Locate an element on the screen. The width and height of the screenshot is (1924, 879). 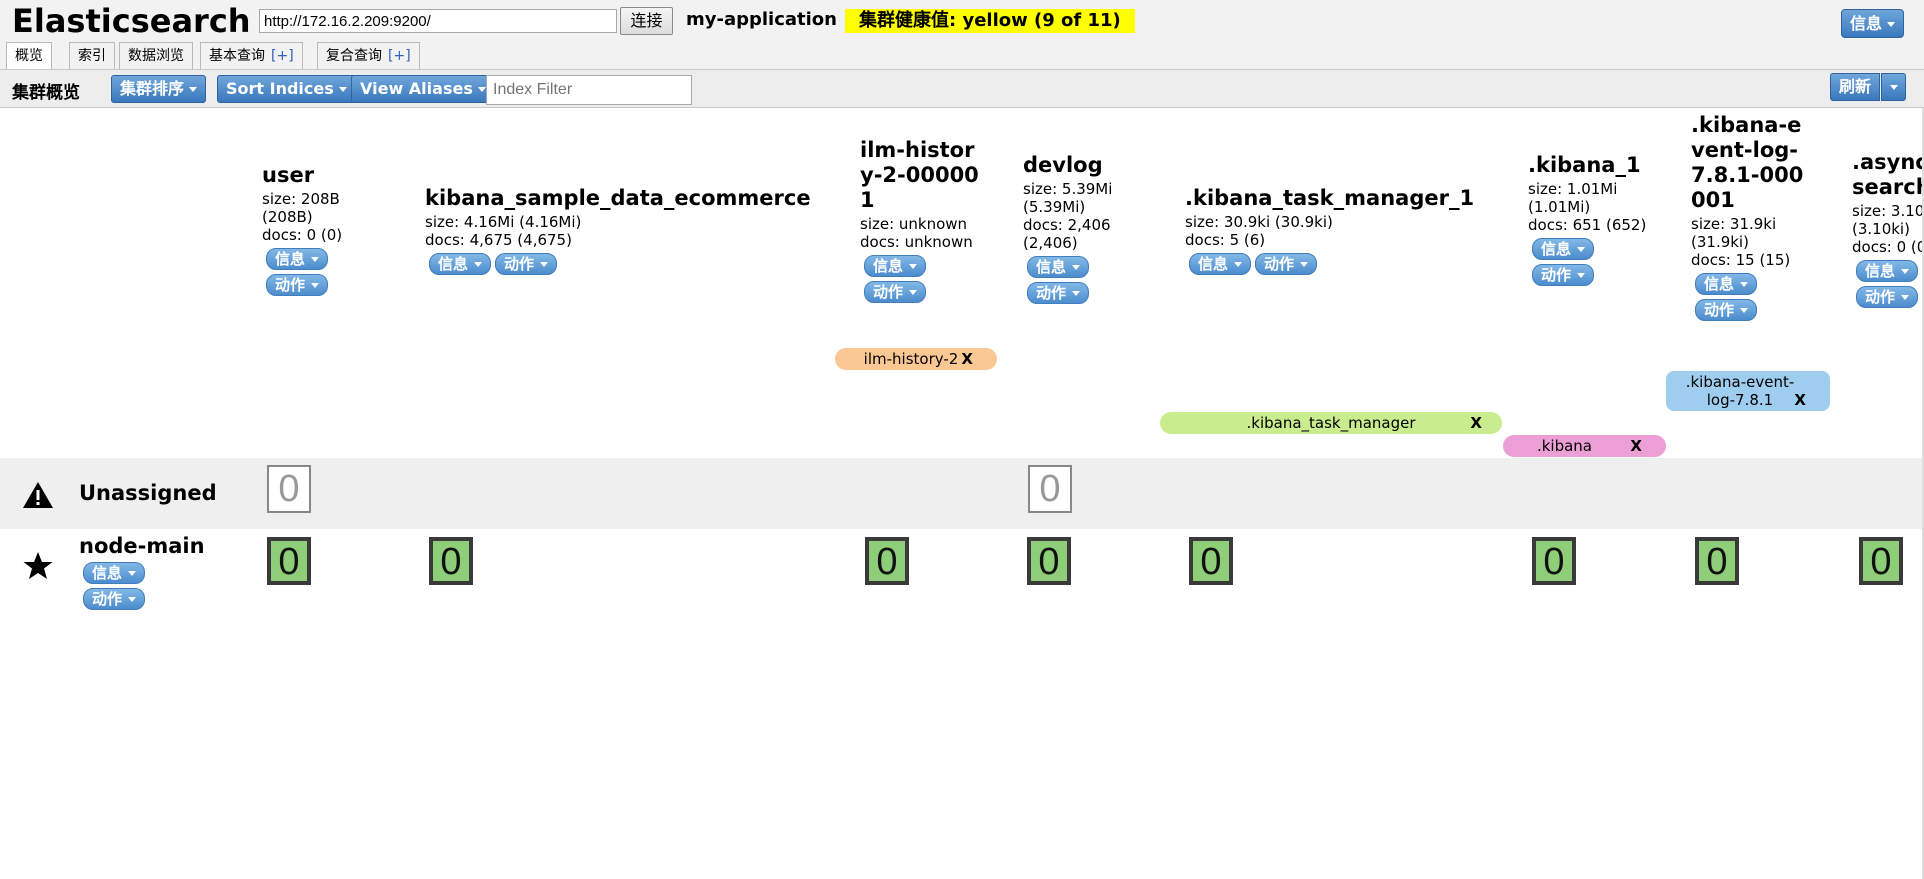
index-docs: docs: 5 (6) is located at coordinates (1225, 240).